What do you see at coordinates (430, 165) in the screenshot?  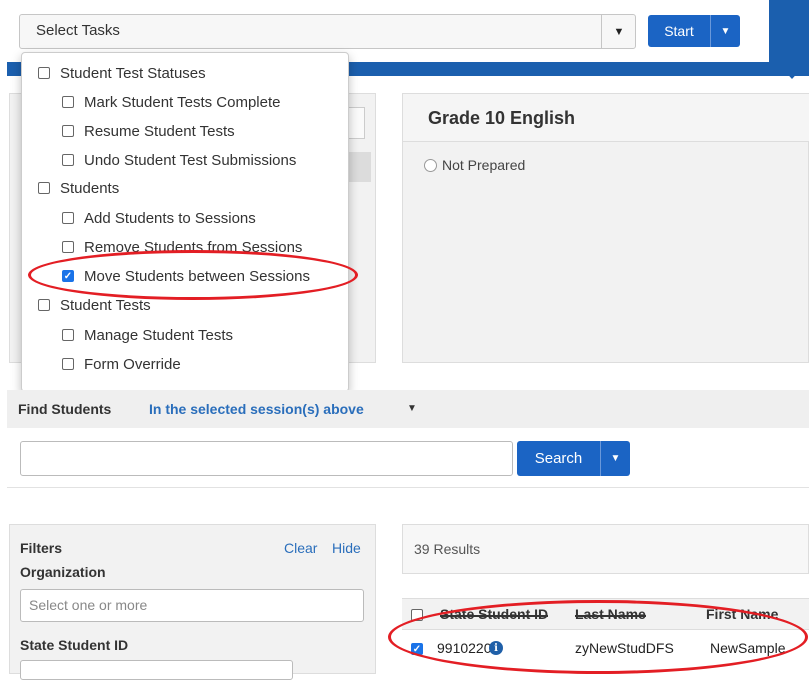 I see `not-prepared-radio` at bounding box center [430, 165].